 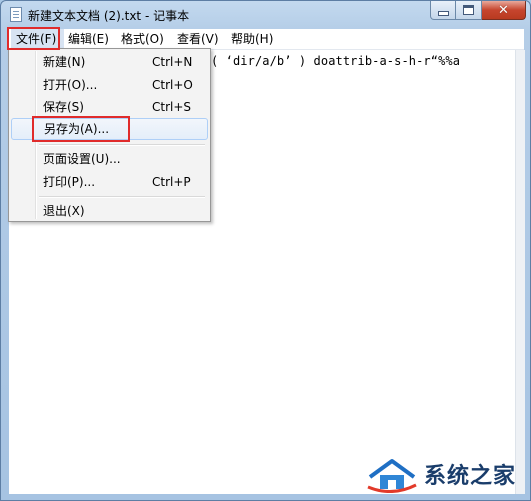 I want to click on menu-item-new-label: 新建(N), so click(x=64, y=62).